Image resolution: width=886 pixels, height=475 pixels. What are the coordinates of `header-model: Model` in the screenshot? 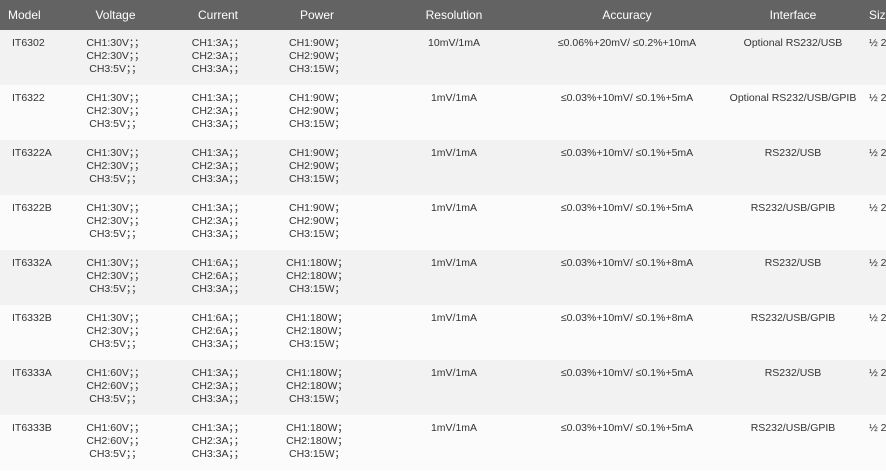 It's located at (24, 15).